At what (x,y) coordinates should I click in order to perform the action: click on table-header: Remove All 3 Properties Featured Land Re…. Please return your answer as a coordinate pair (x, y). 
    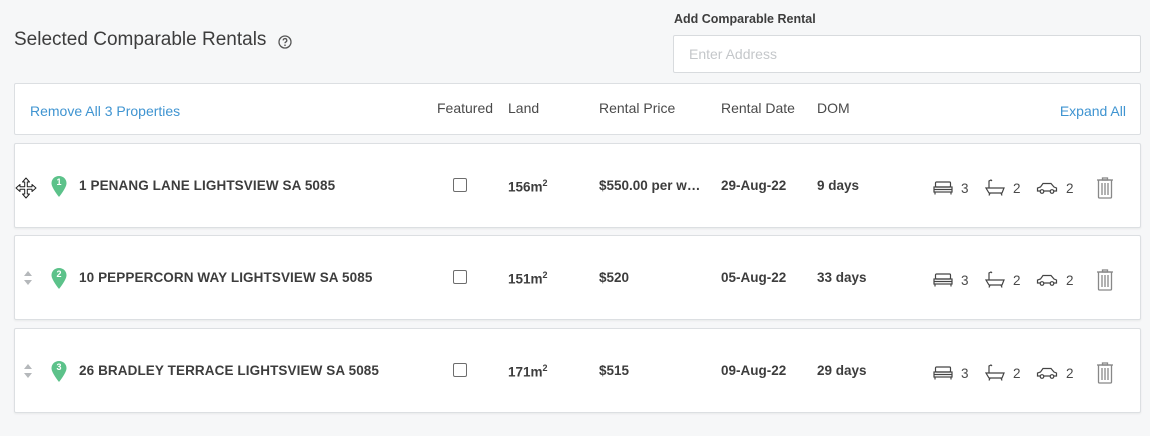
    Looking at the image, I should click on (577, 109).